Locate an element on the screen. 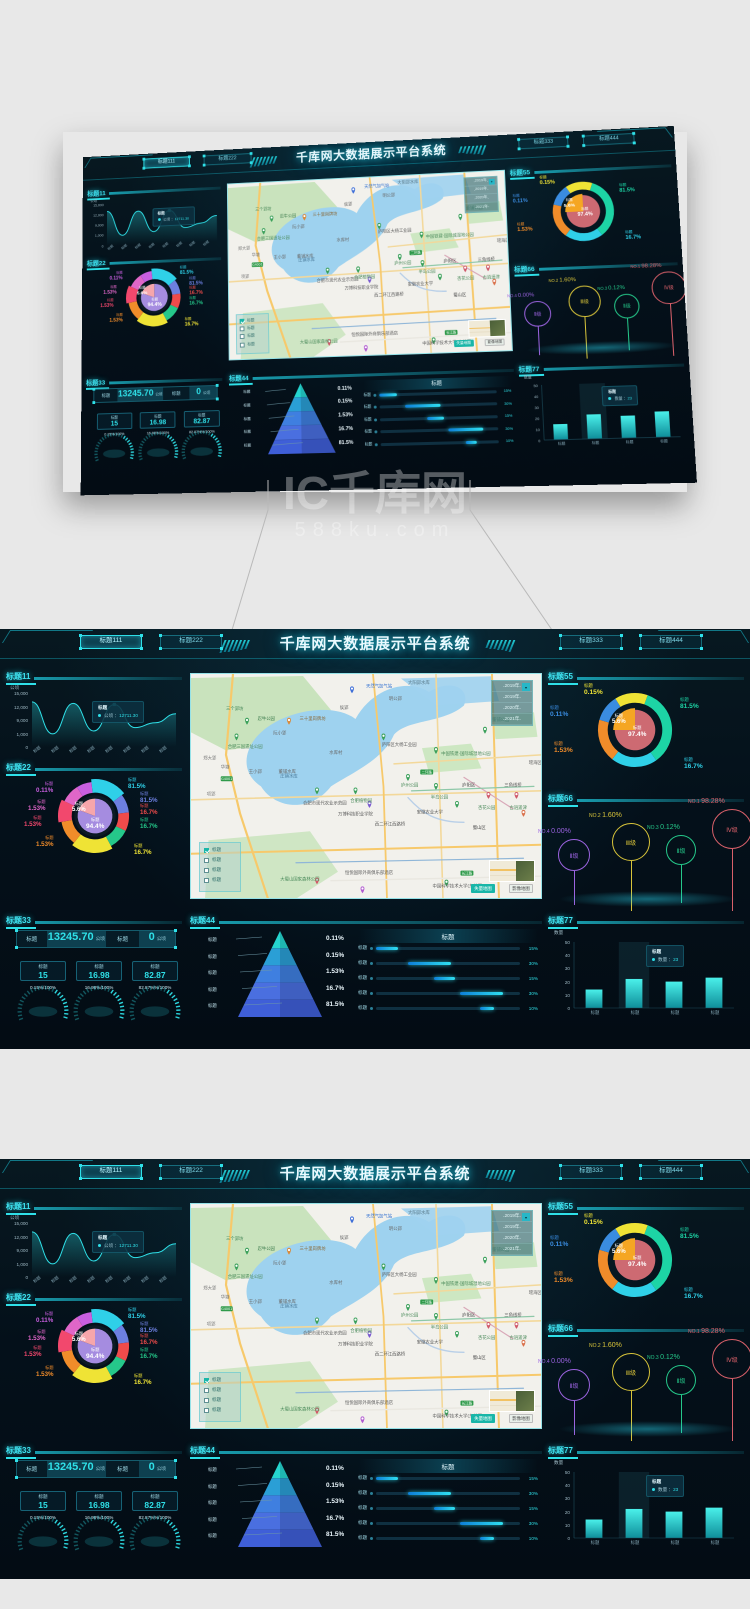 The image size is (750, 1609). slice-2-value: 16.7% is located at coordinates (196, 292).